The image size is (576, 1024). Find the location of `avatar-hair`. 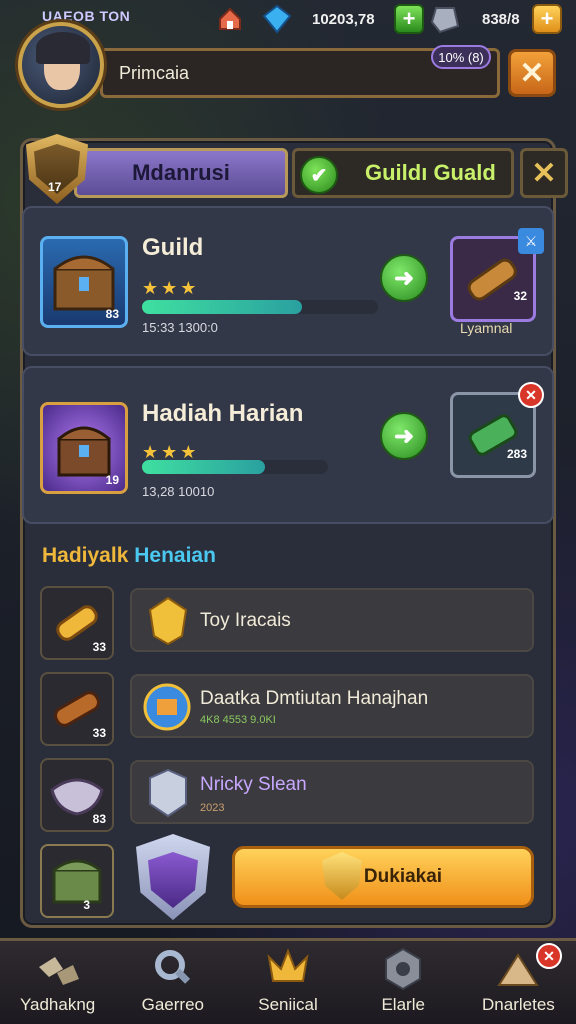

avatar-hair is located at coordinates (63, 48).